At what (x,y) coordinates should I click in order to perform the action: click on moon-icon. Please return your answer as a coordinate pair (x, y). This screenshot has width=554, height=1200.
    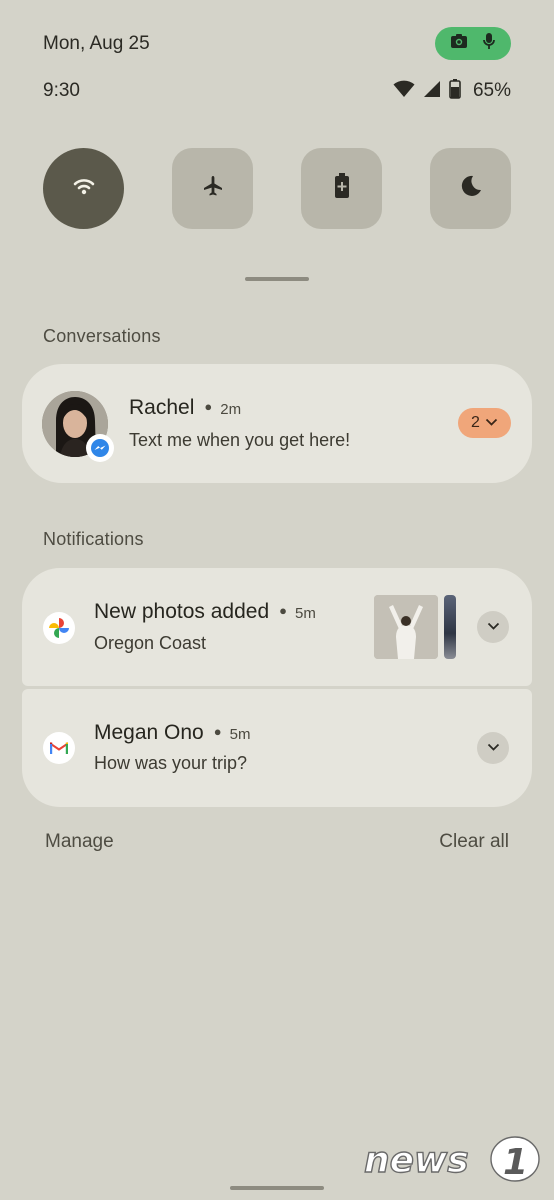
    Looking at the image, I should click on (471, 188).